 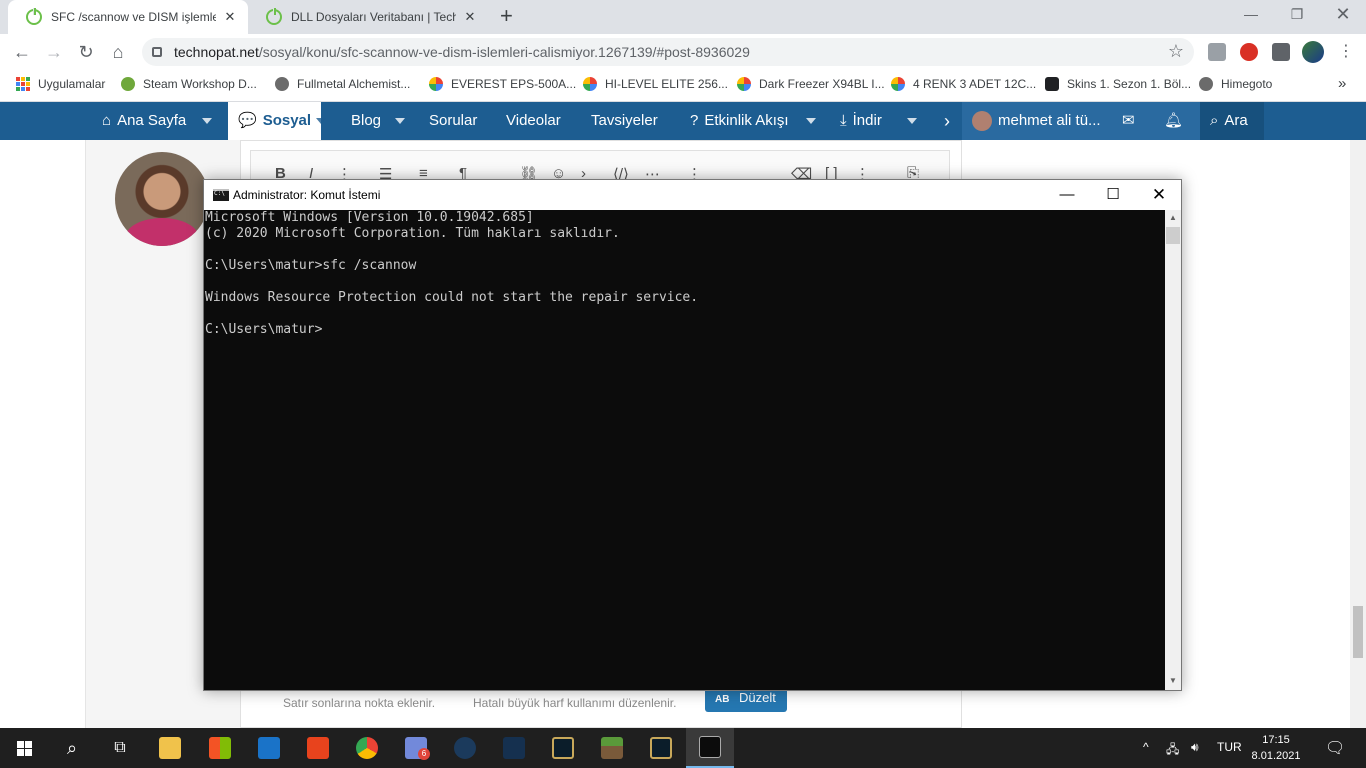 I want to click on forward-arrow-icon: →, so click(x=54, y=52).